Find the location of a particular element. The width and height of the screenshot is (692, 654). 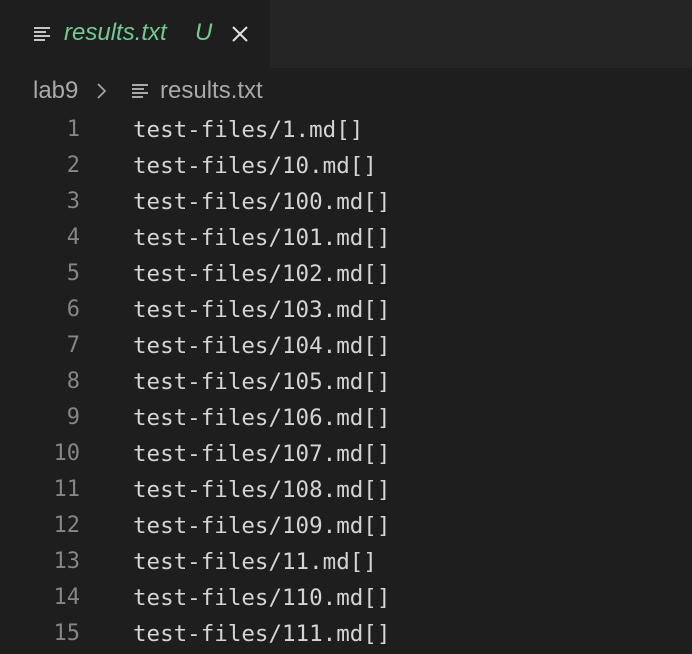

breadcrumb-file: results.txt is located at coordinates (211, 91).